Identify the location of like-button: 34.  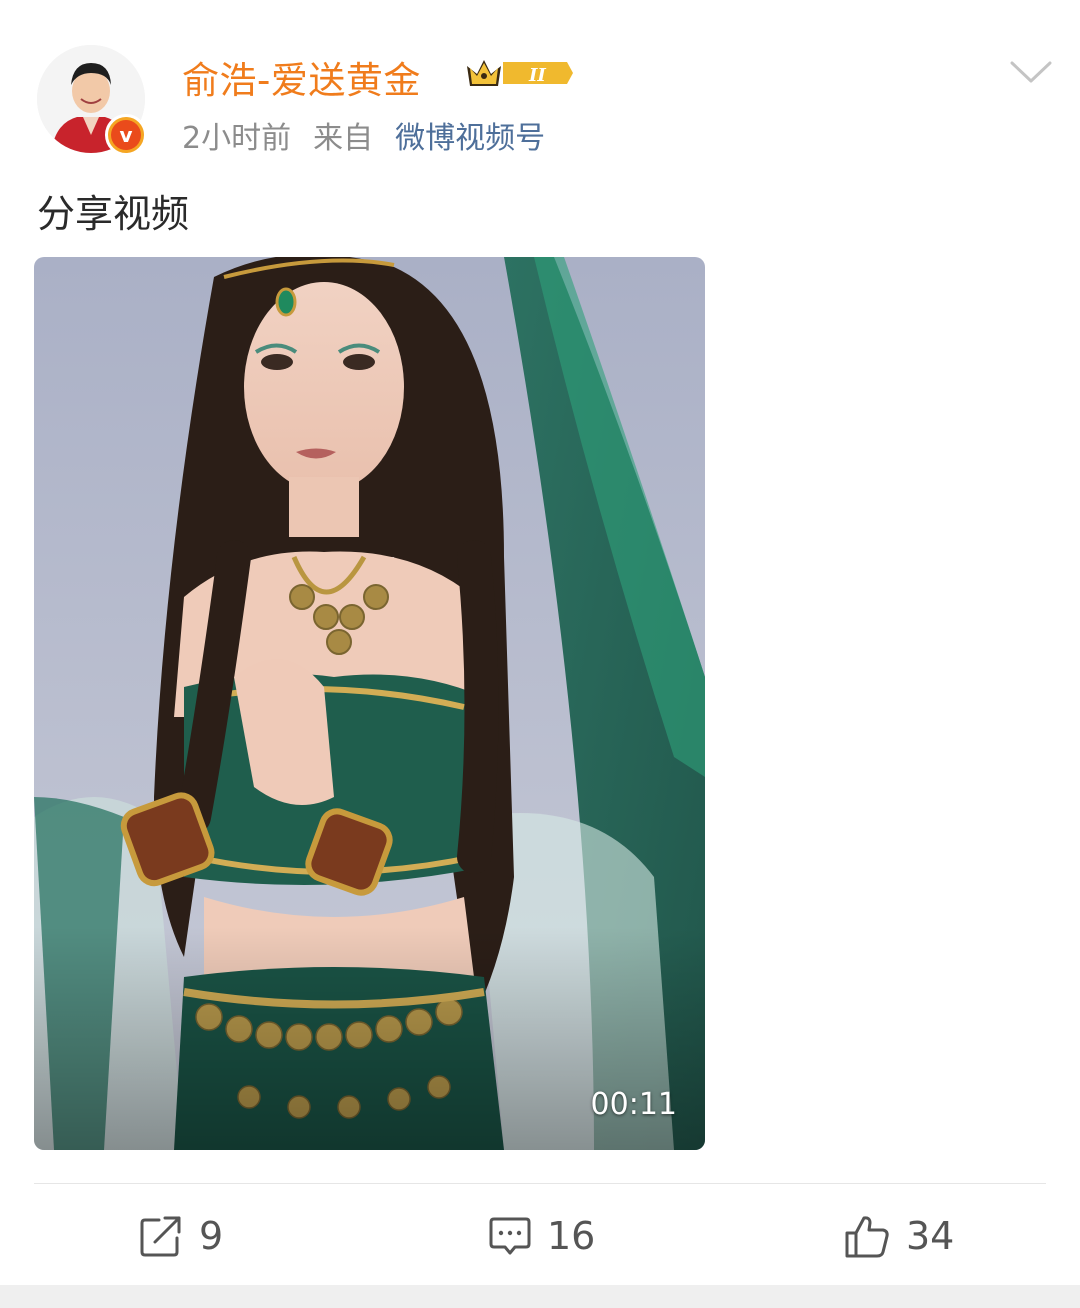
(899, 1236).